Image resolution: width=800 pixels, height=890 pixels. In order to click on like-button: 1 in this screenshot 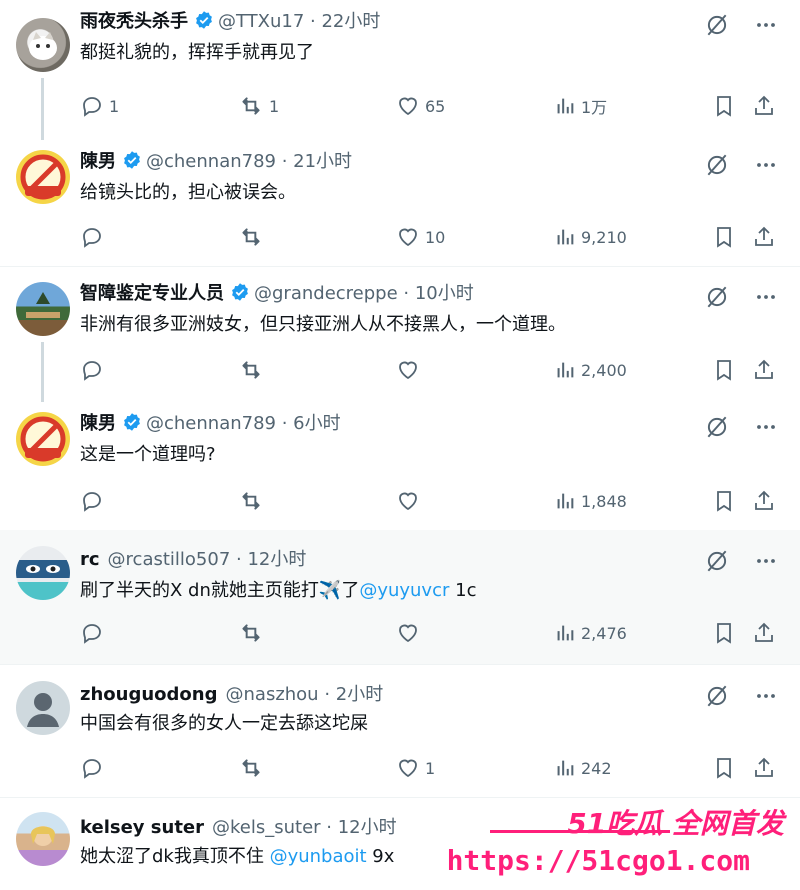, I will do `click(415, 768)`.